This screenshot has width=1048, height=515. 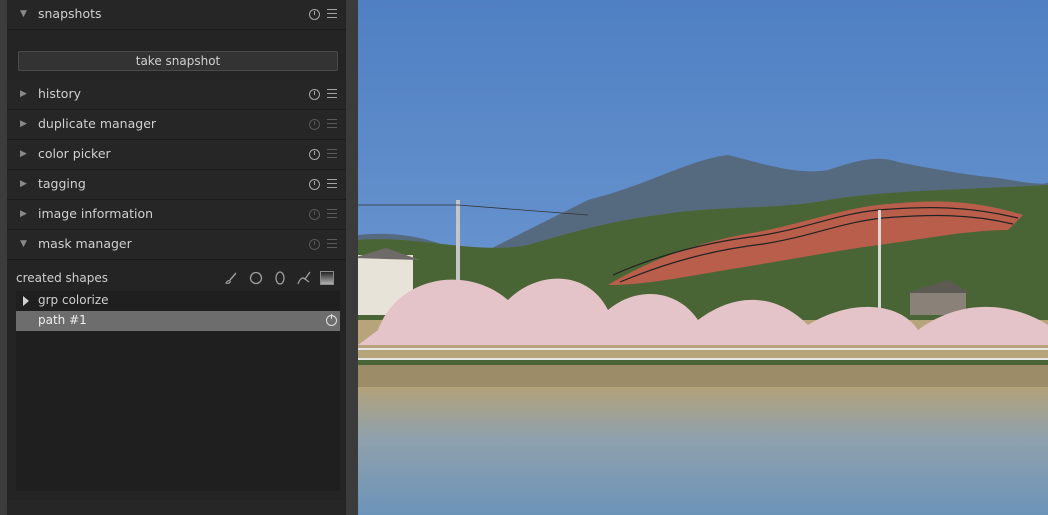 I want to click on module-mask-manager-header: ▼ mask manager, so click(x=176, y=245).